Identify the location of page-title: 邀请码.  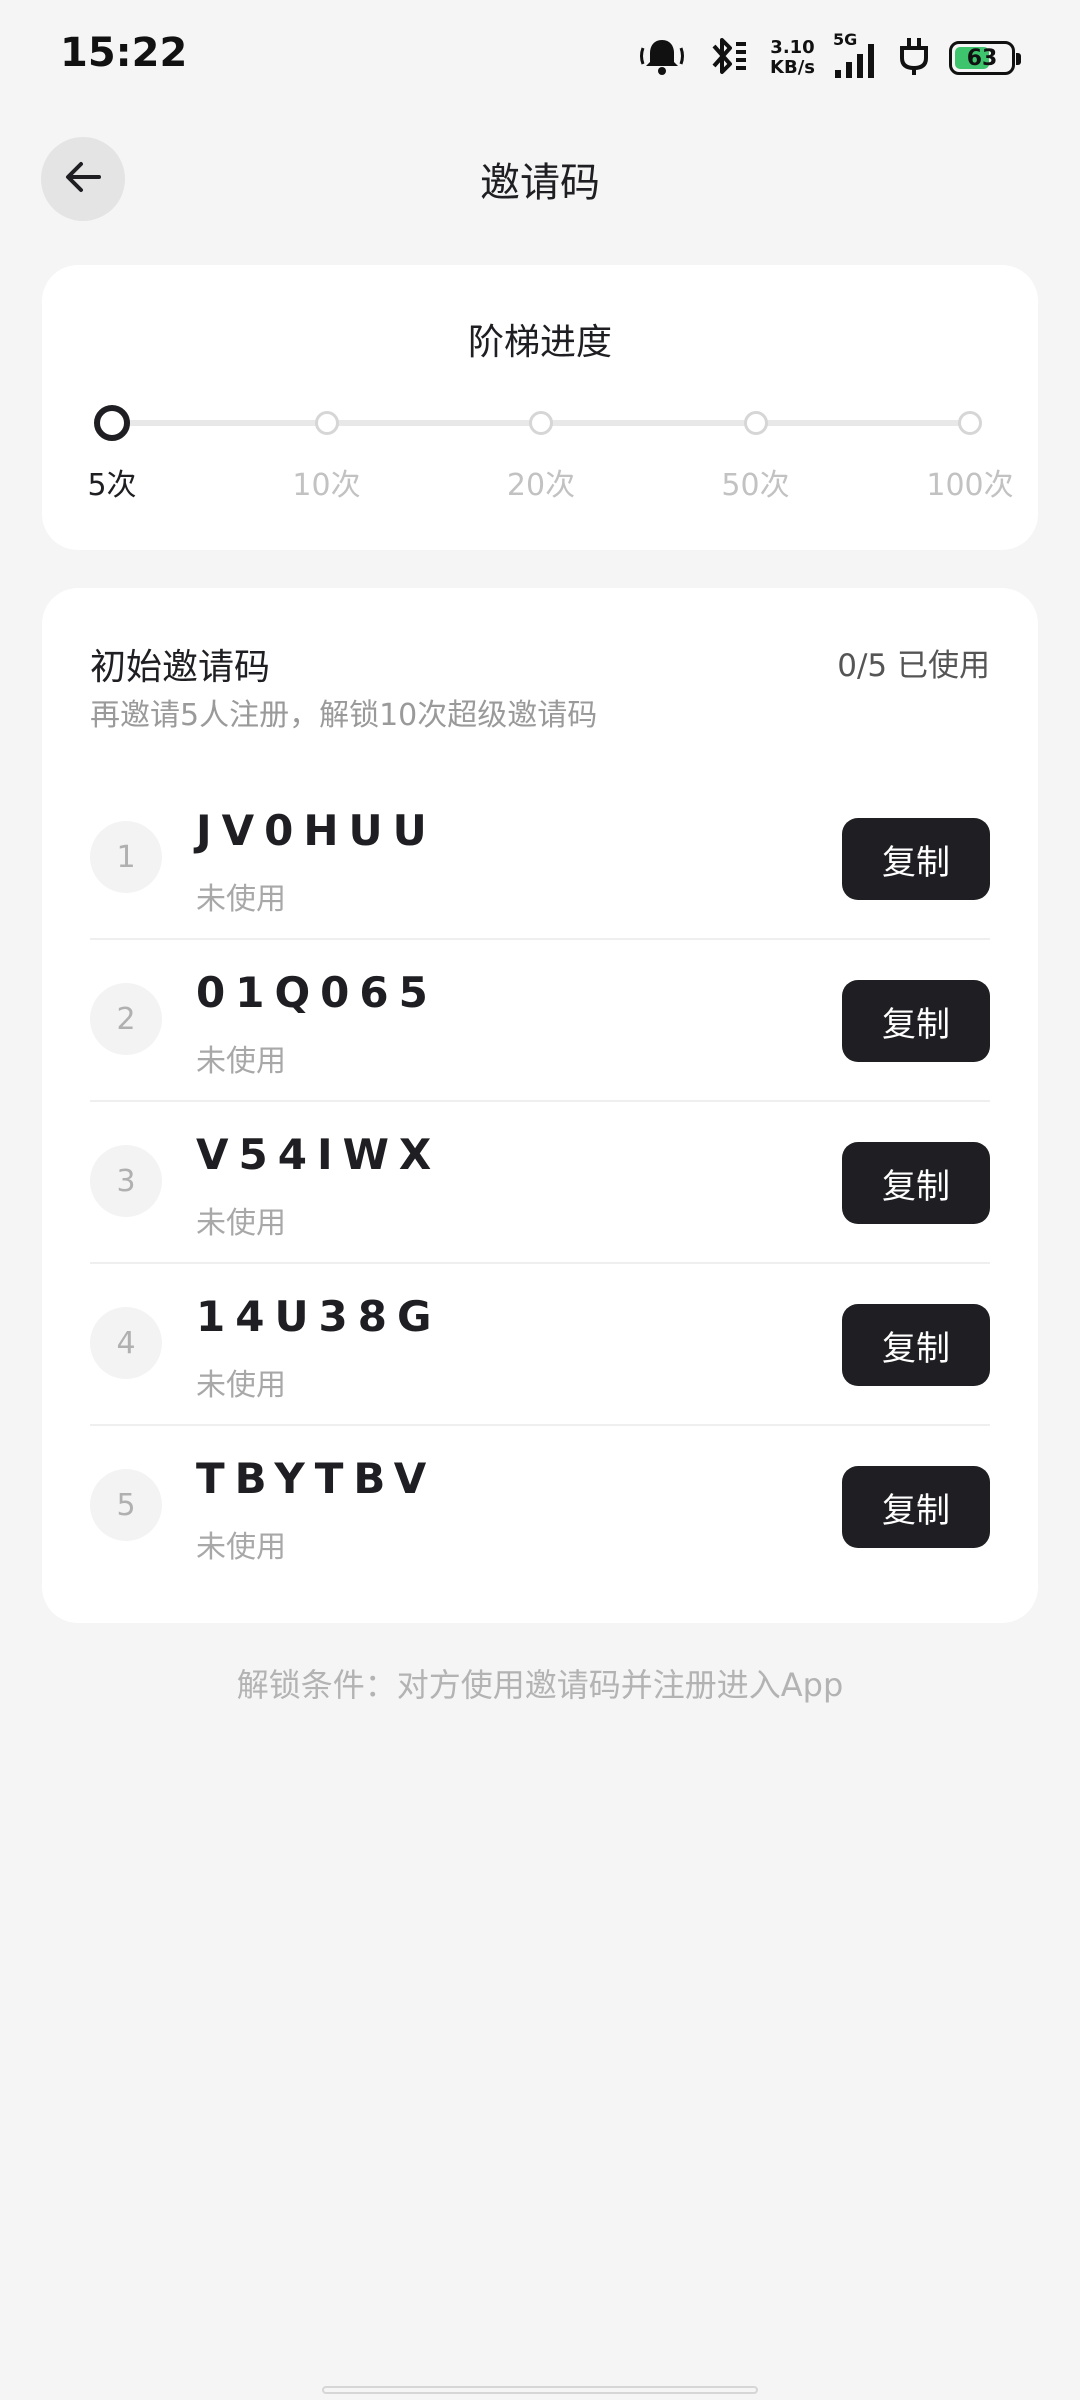
(540, 183).